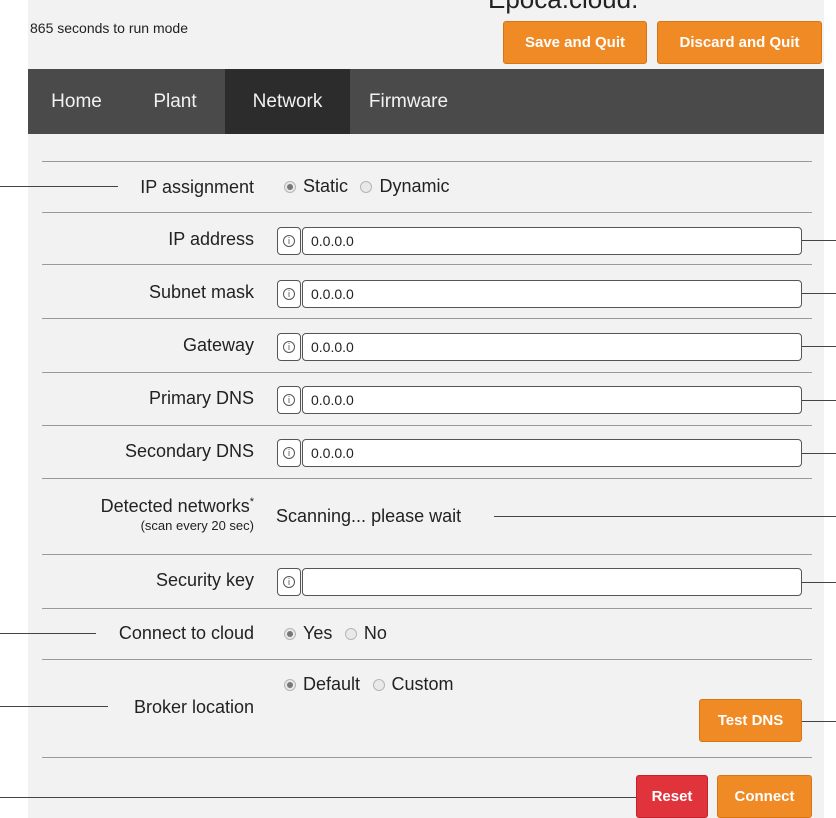 This screenshot has width=836, height=818. What do you see at coordinates (575, 42) in the screenshot?
I see `save-and-quit-button: Save and Quit` at bounding box center [575, 42].